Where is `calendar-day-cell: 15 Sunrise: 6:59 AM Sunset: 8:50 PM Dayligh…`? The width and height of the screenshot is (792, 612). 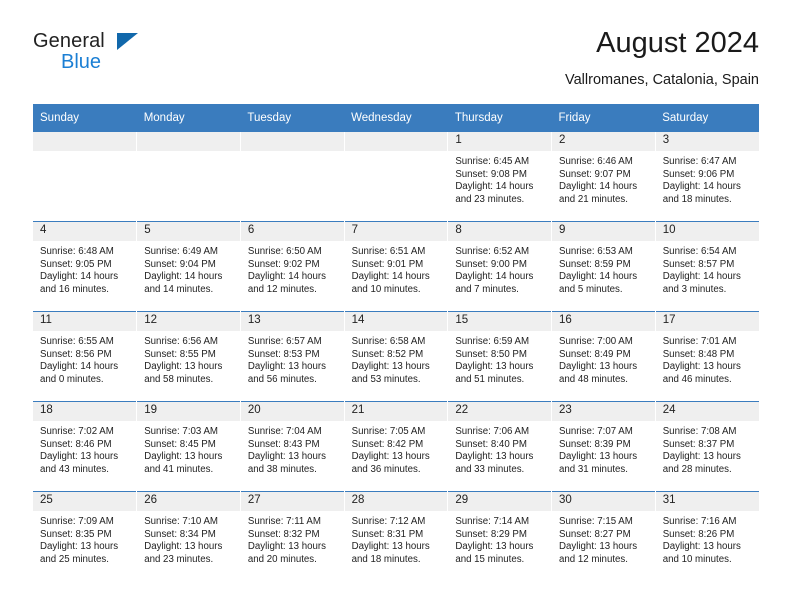
calendar-day-cell: 15 Sunrise: 6:59 AM Sunset: 8:50 PM Dayligh… is located at coordinates (499, 356).